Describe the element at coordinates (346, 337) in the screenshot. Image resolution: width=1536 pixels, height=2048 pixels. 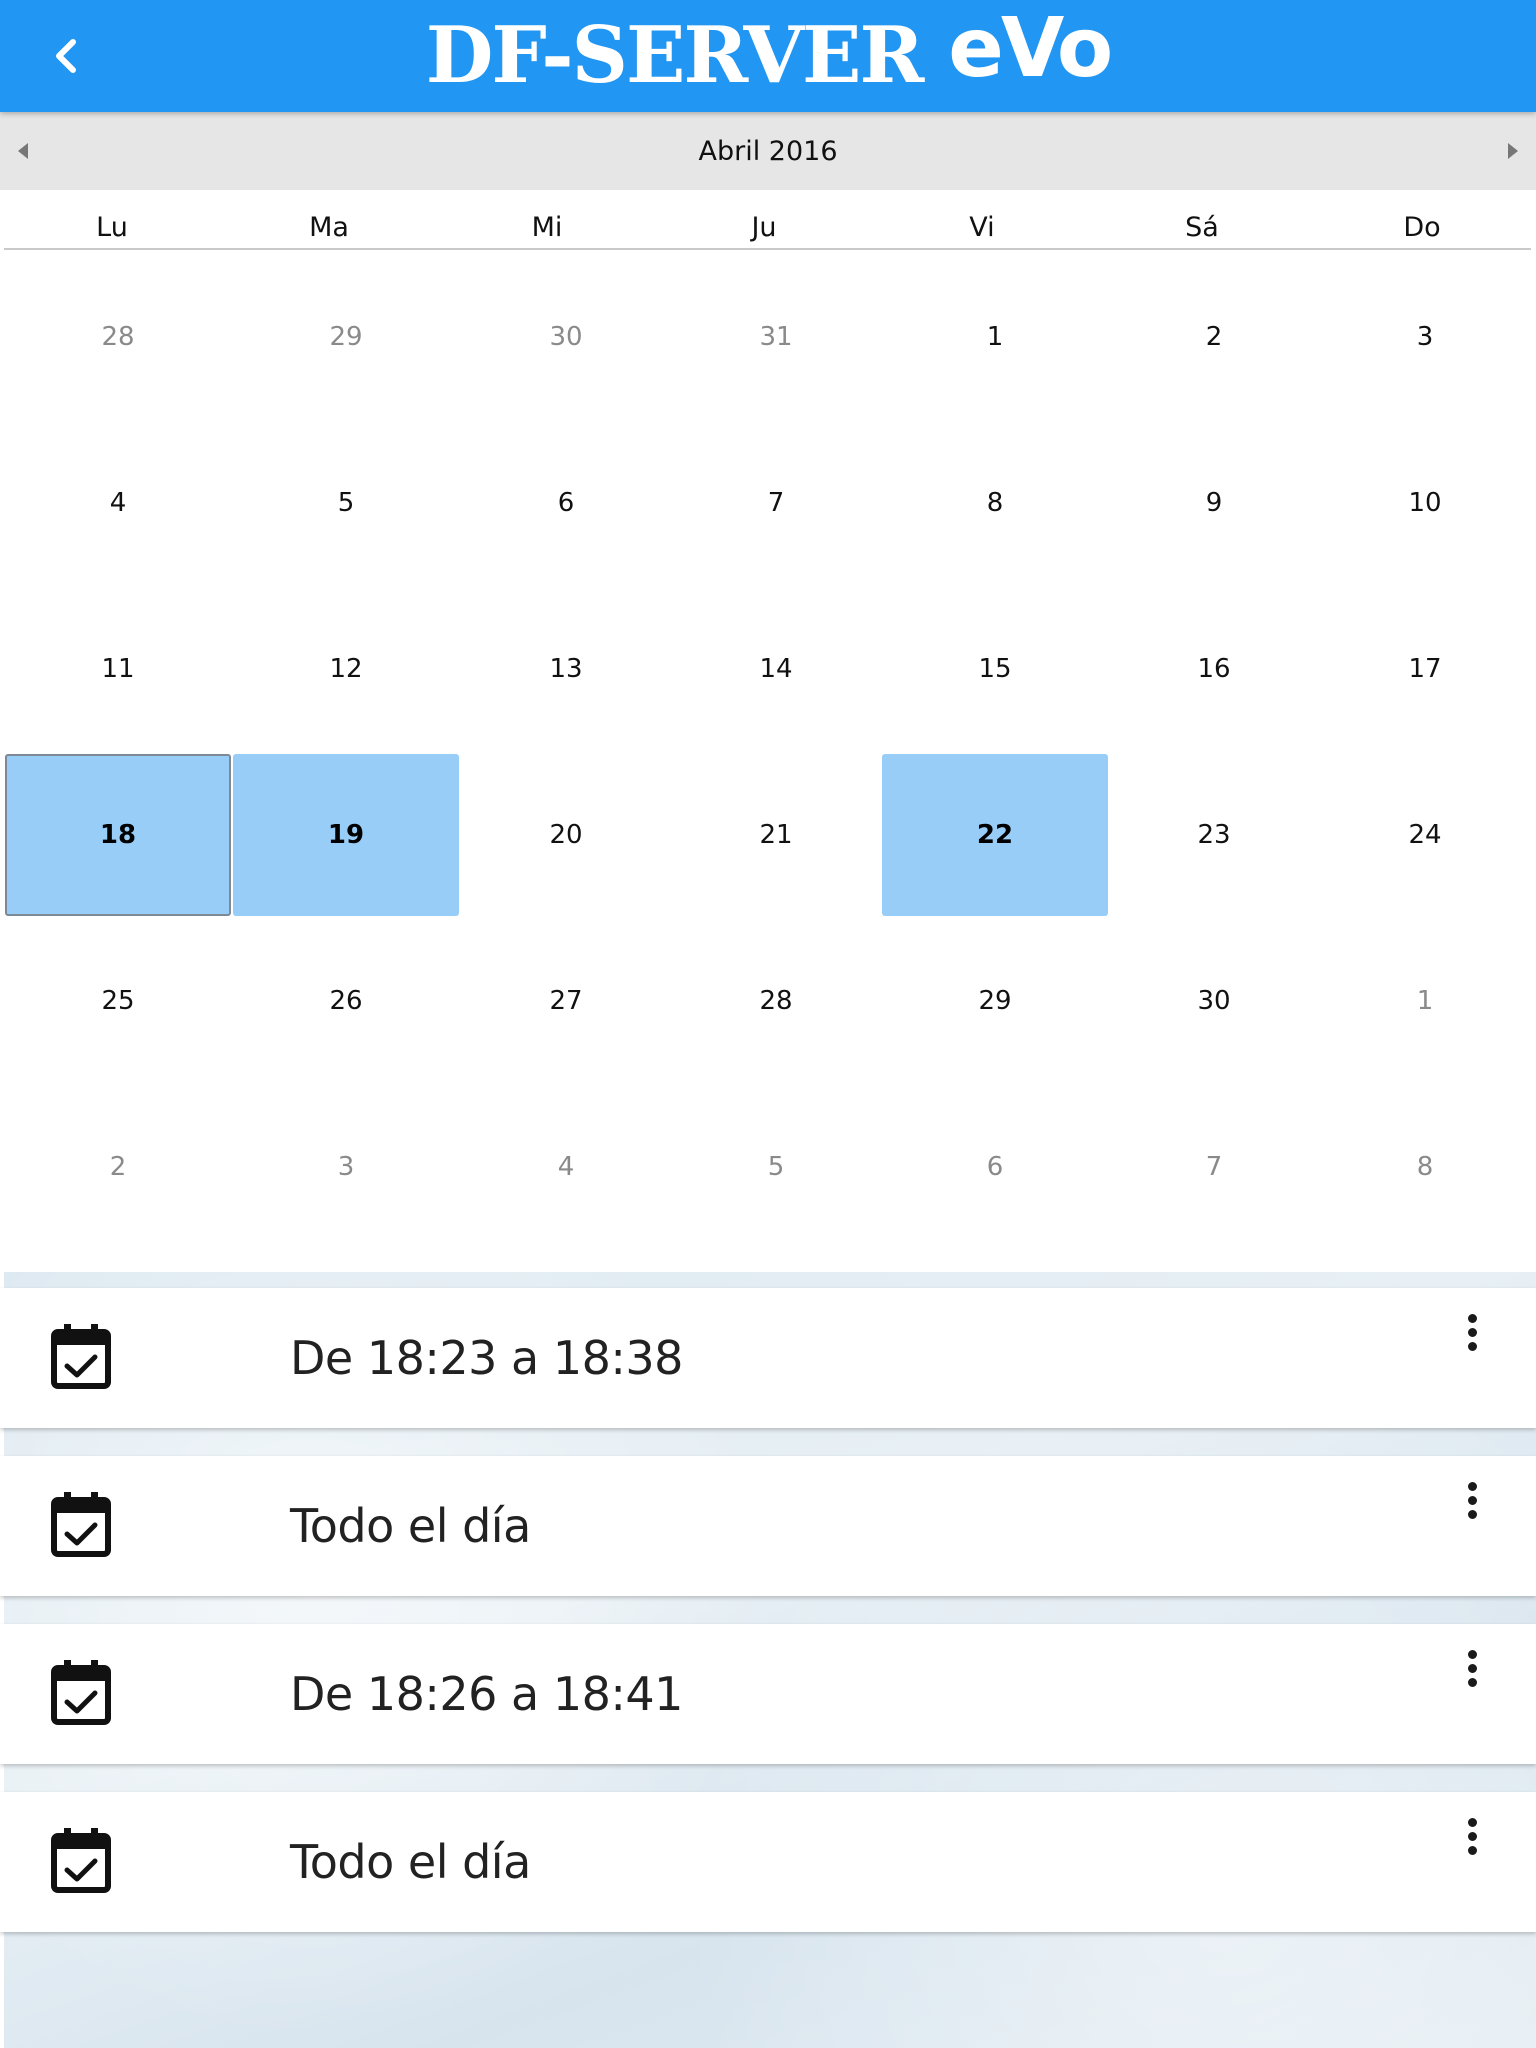
I see `calendar-day-outside-month: 29` at that location.